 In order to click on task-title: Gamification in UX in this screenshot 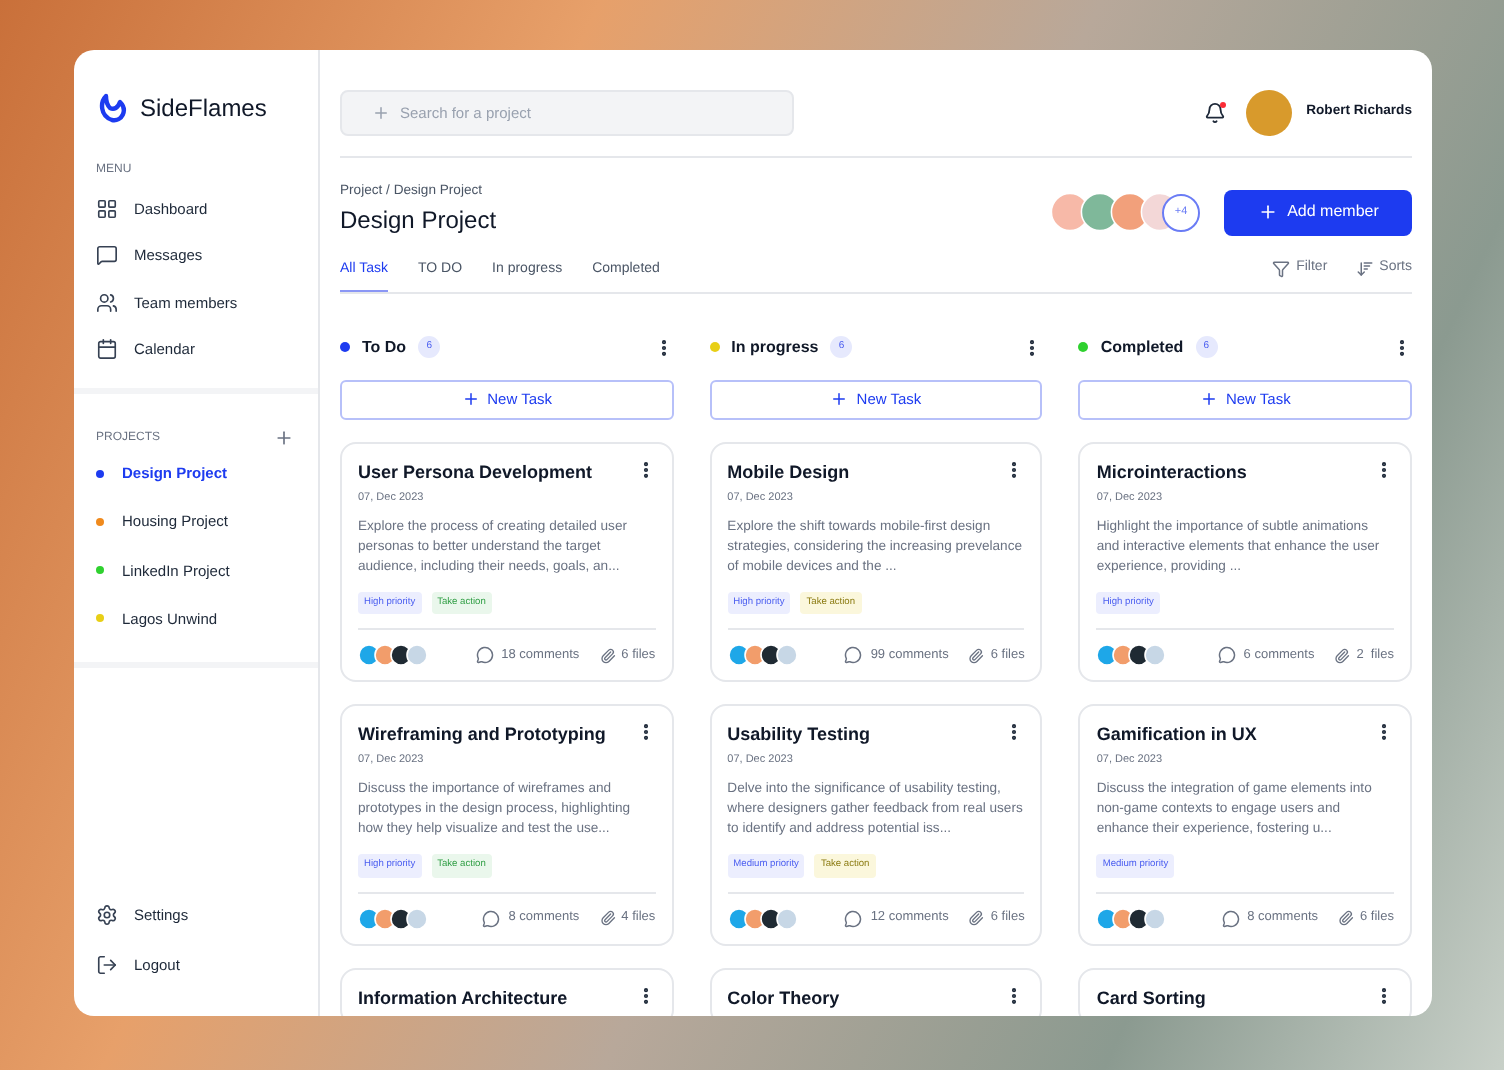, I will do `click(1176, 734)`.